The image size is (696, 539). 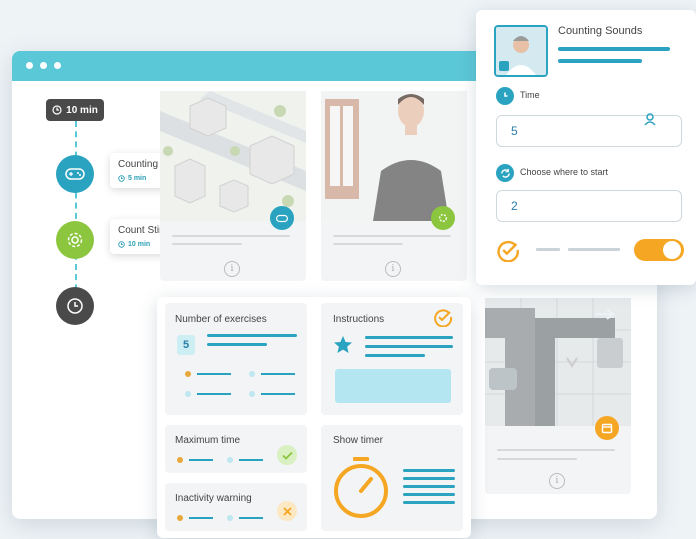 I want to click on show-timer-label: Show timer, so click(x=358, y=440).